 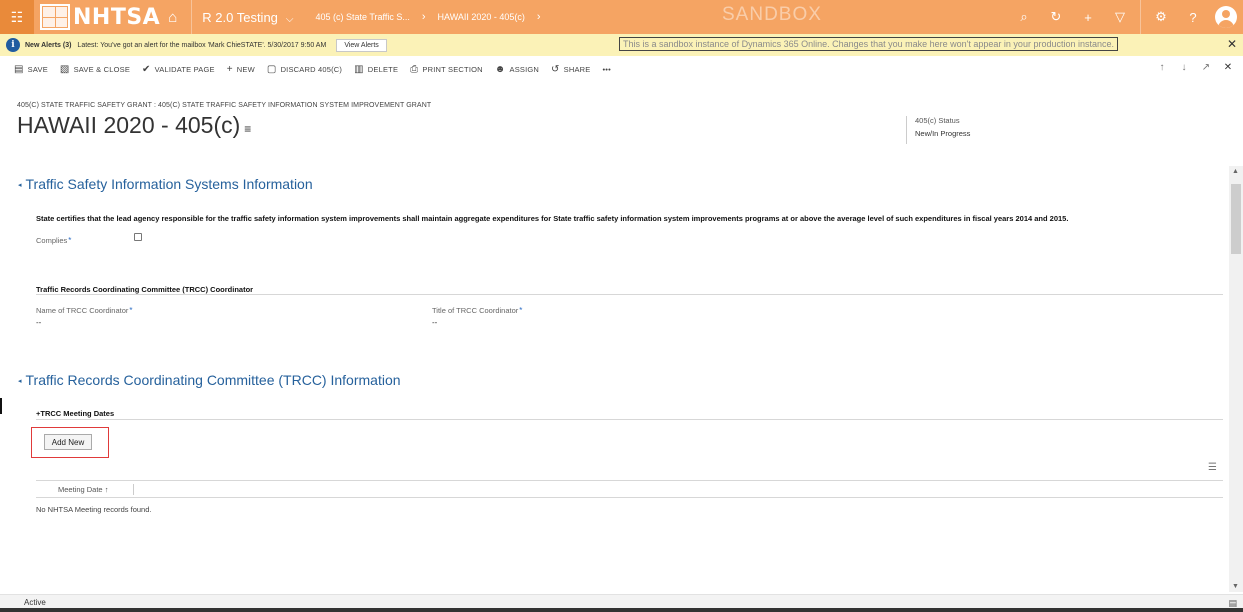 I want to click on nav-breadcrumb-record: HAWAII 2020 - 405(c), so click(x=481, y=17).